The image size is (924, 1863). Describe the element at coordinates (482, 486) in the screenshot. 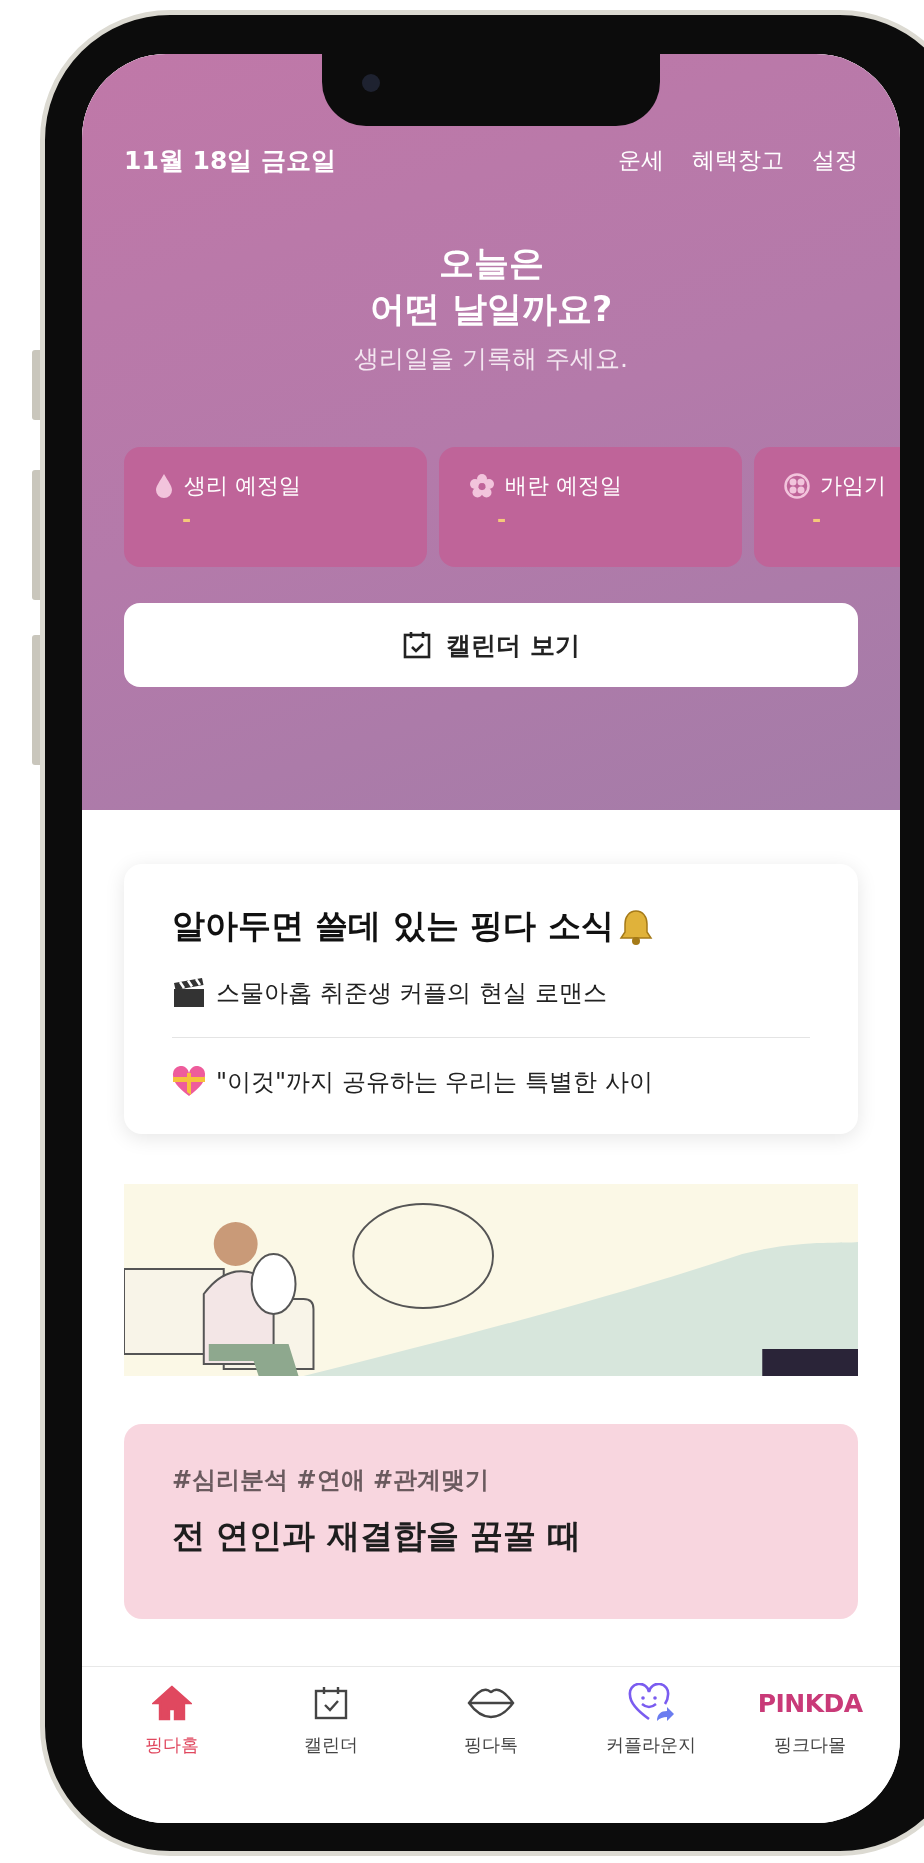

I see `flower-icon` at that location.